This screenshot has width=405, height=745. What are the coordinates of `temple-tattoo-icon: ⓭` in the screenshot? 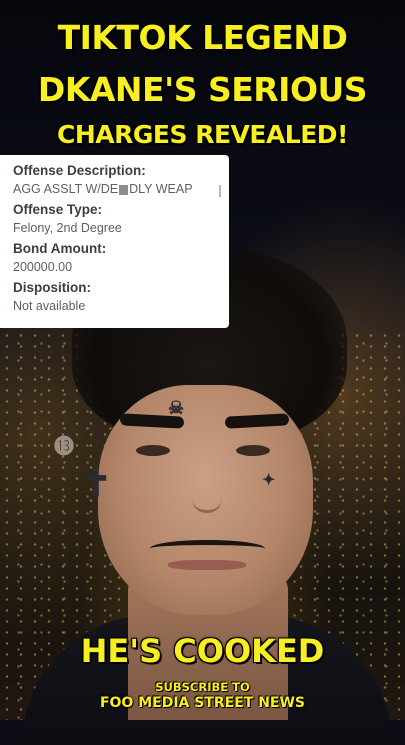 It's located at (64, 446).